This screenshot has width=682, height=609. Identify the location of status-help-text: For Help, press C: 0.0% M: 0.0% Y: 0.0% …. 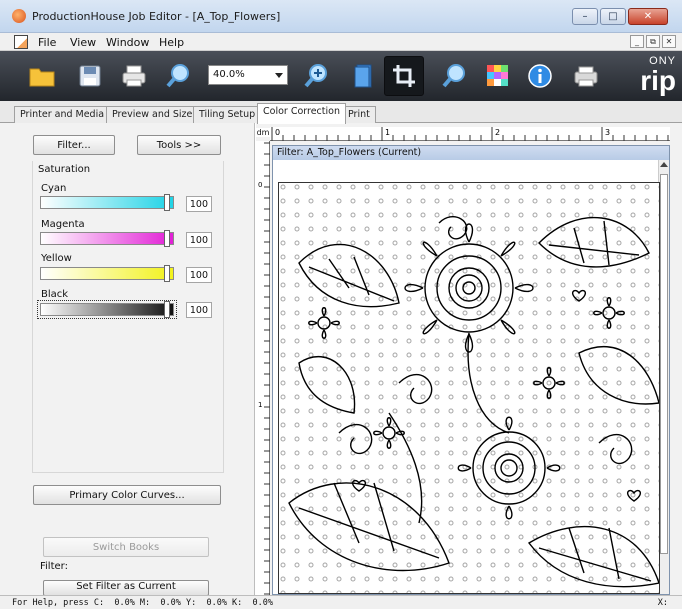
(142, 603).